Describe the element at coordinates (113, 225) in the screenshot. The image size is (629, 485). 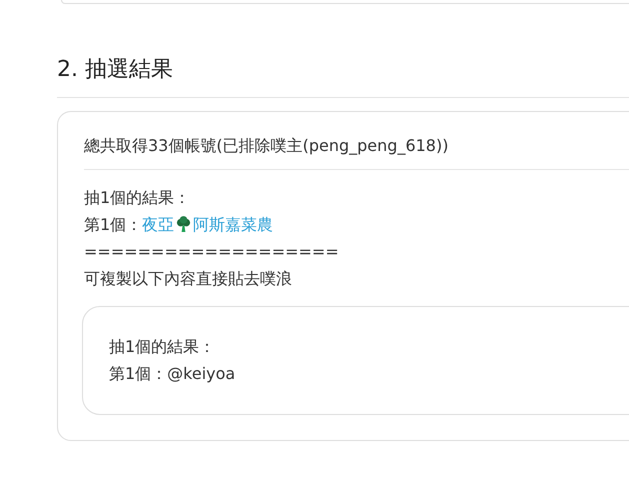
I see `winner-label: 第1個：` at that location.